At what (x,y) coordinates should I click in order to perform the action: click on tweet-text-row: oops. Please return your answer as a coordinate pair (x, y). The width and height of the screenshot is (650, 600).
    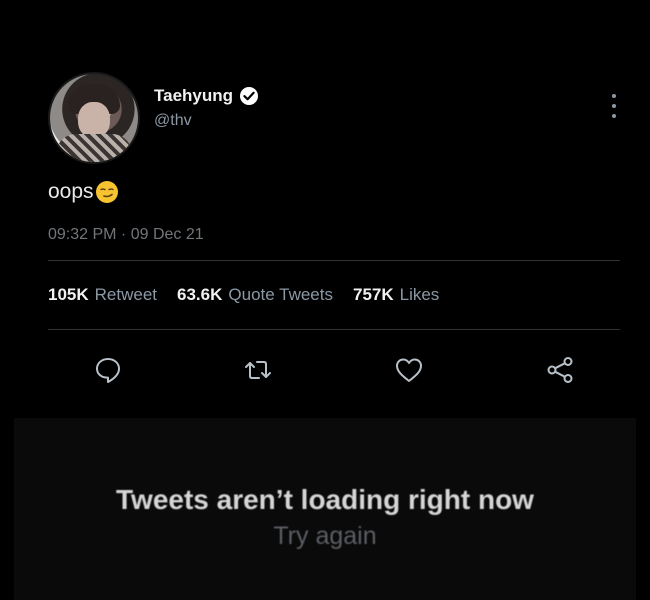
    Looking at the image, I should click on (334, 192).